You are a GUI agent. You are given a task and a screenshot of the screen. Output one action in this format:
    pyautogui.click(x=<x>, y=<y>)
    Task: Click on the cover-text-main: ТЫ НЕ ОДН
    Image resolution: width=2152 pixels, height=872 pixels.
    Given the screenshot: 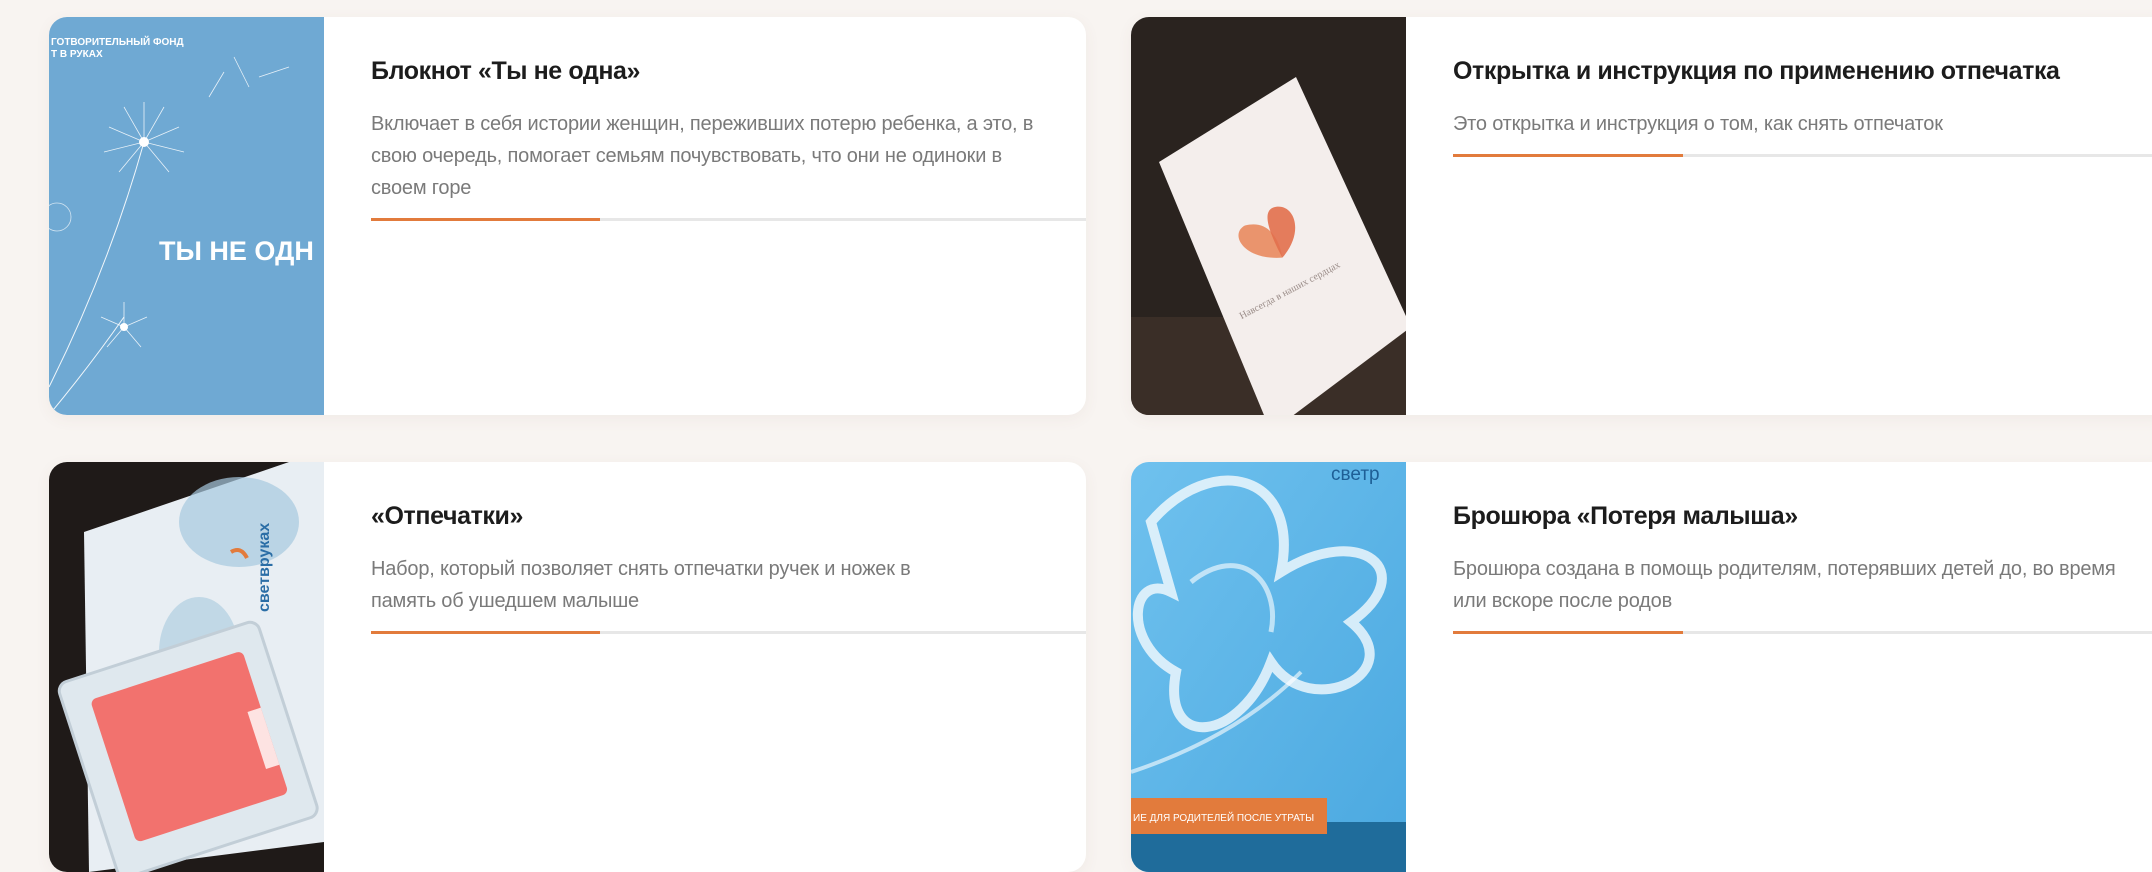 What is the action you would take?
    pyautogui.click(x=236, y=251)
    